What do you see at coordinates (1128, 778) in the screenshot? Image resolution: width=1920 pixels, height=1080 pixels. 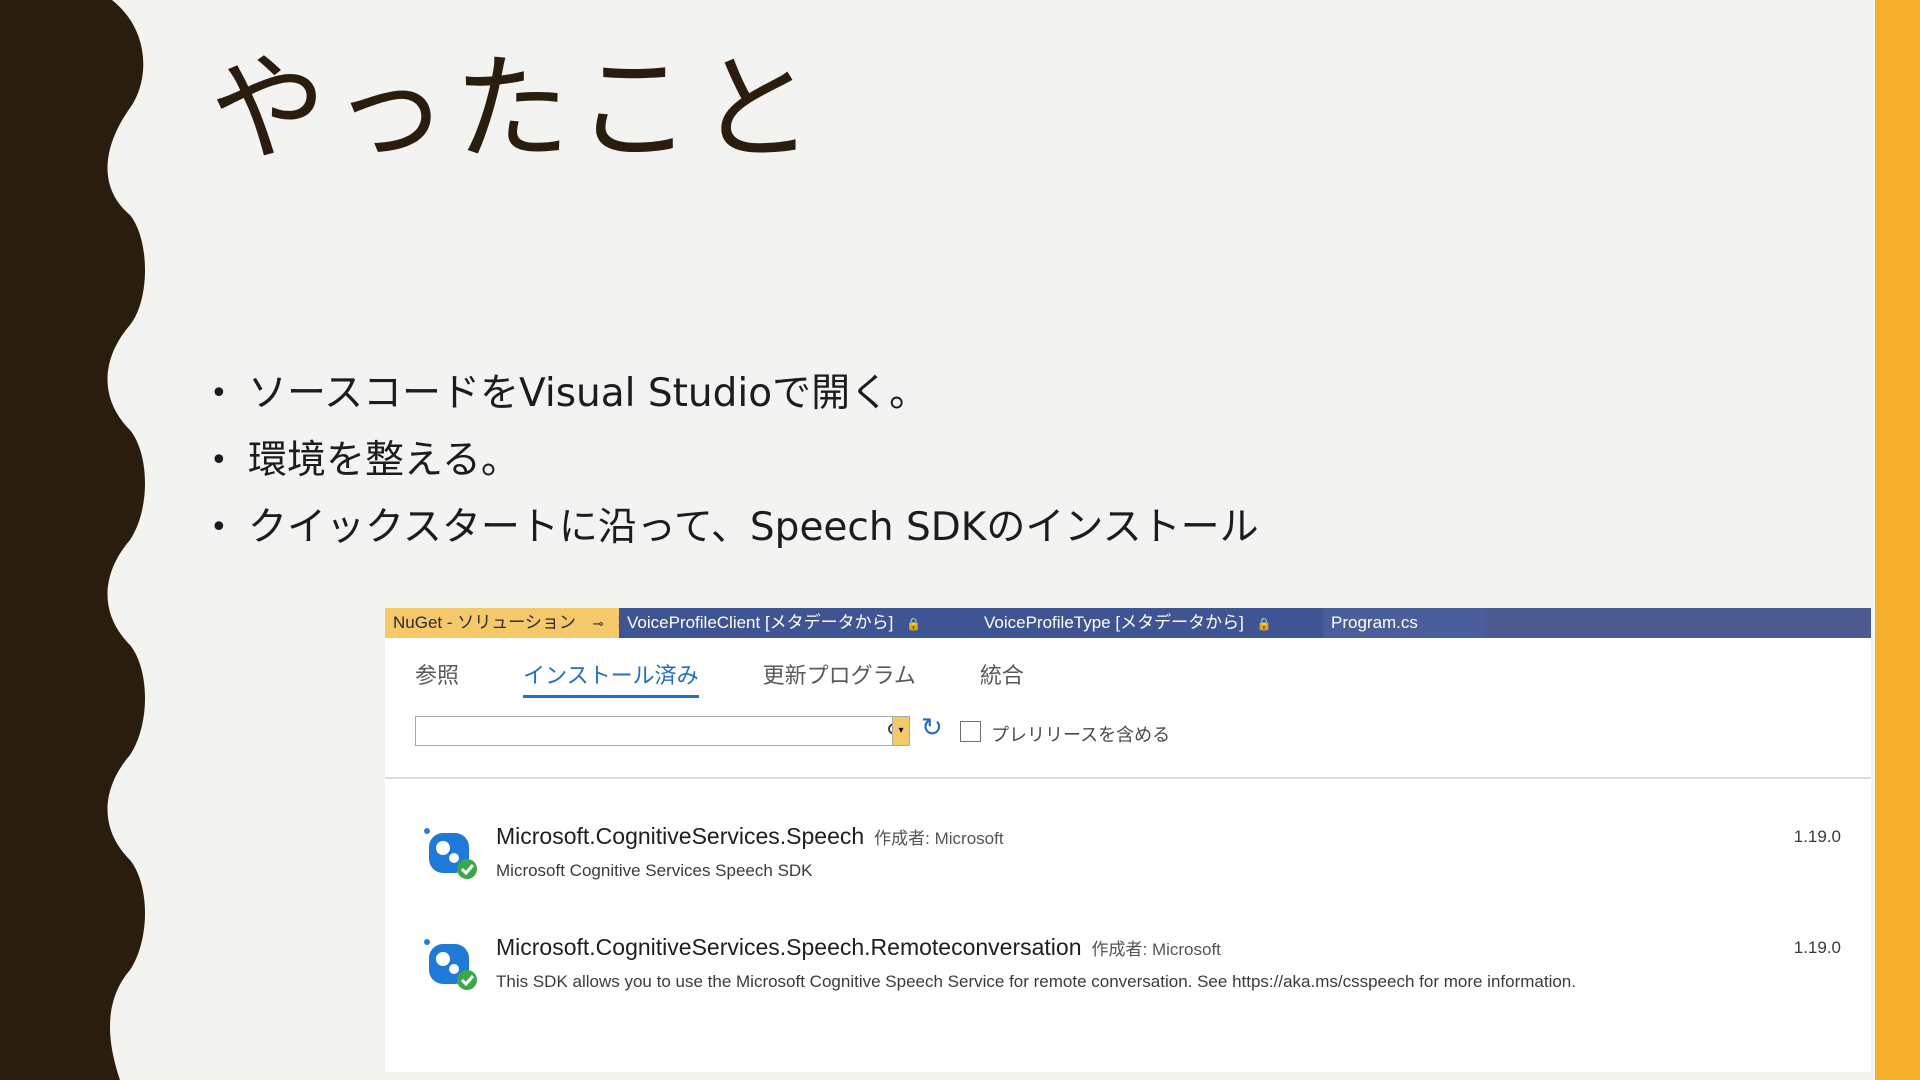 I see `divider` at bounding box center [1128, 778].